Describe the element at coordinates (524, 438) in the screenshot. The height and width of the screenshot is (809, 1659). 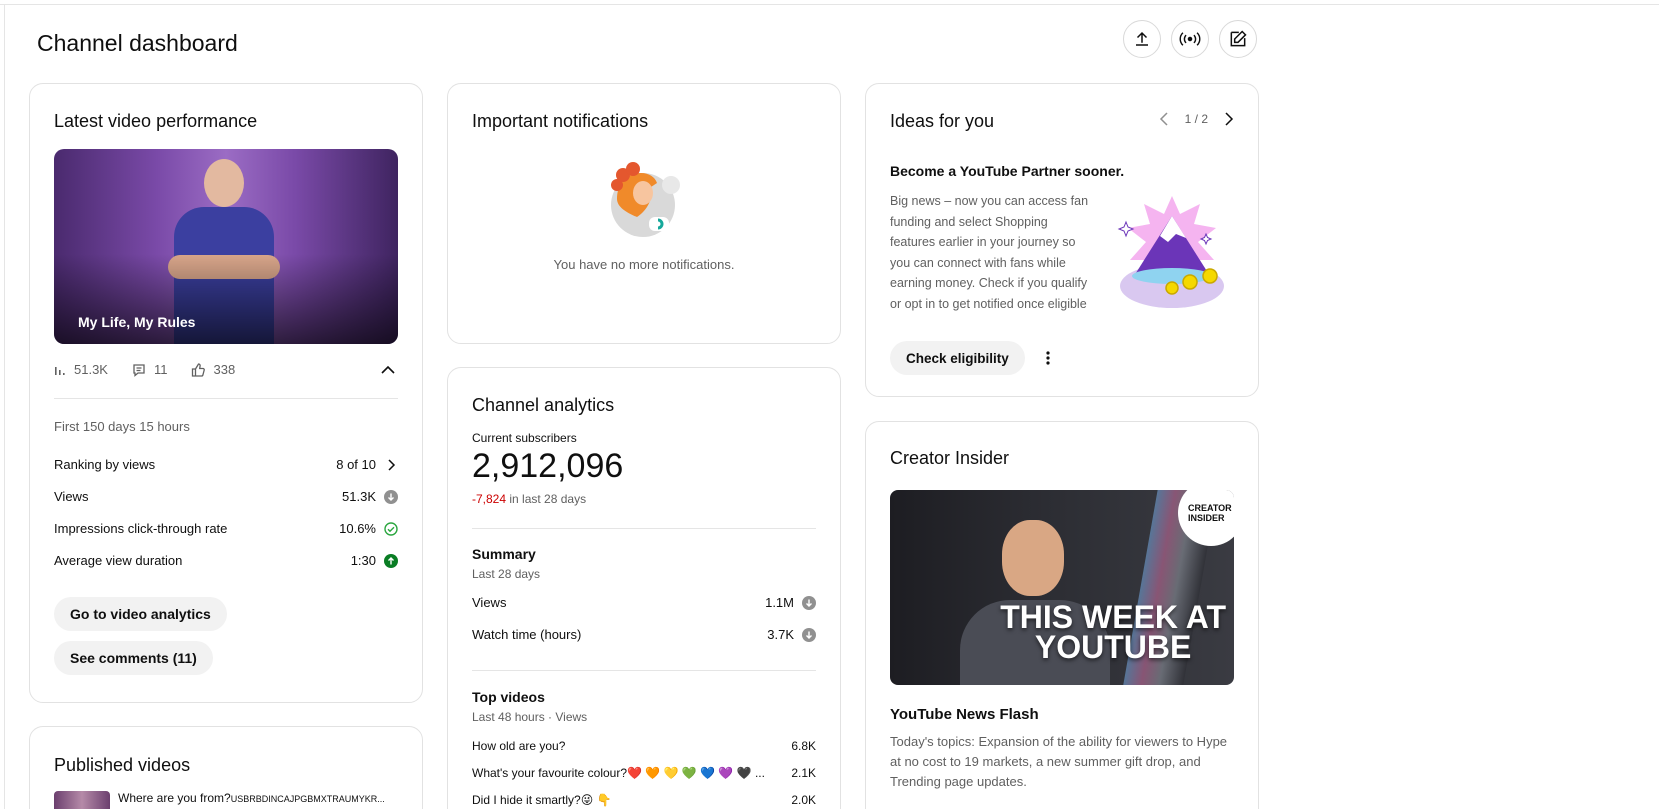
I see `subscribers-label: Current subscribers` at that location.